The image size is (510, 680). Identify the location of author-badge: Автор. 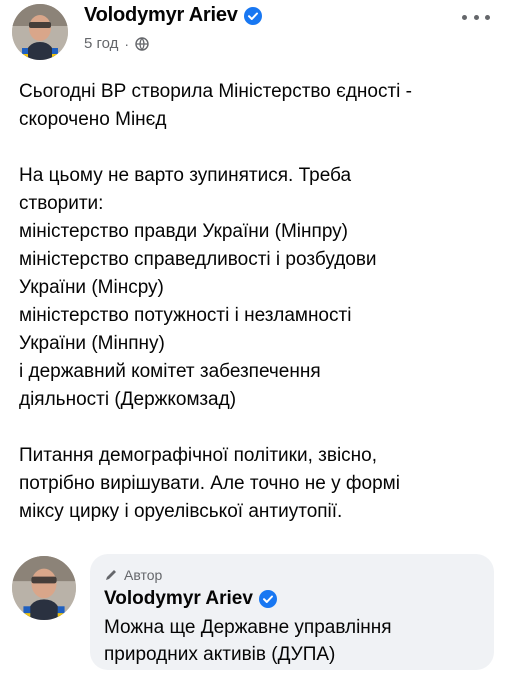
(292, 575).